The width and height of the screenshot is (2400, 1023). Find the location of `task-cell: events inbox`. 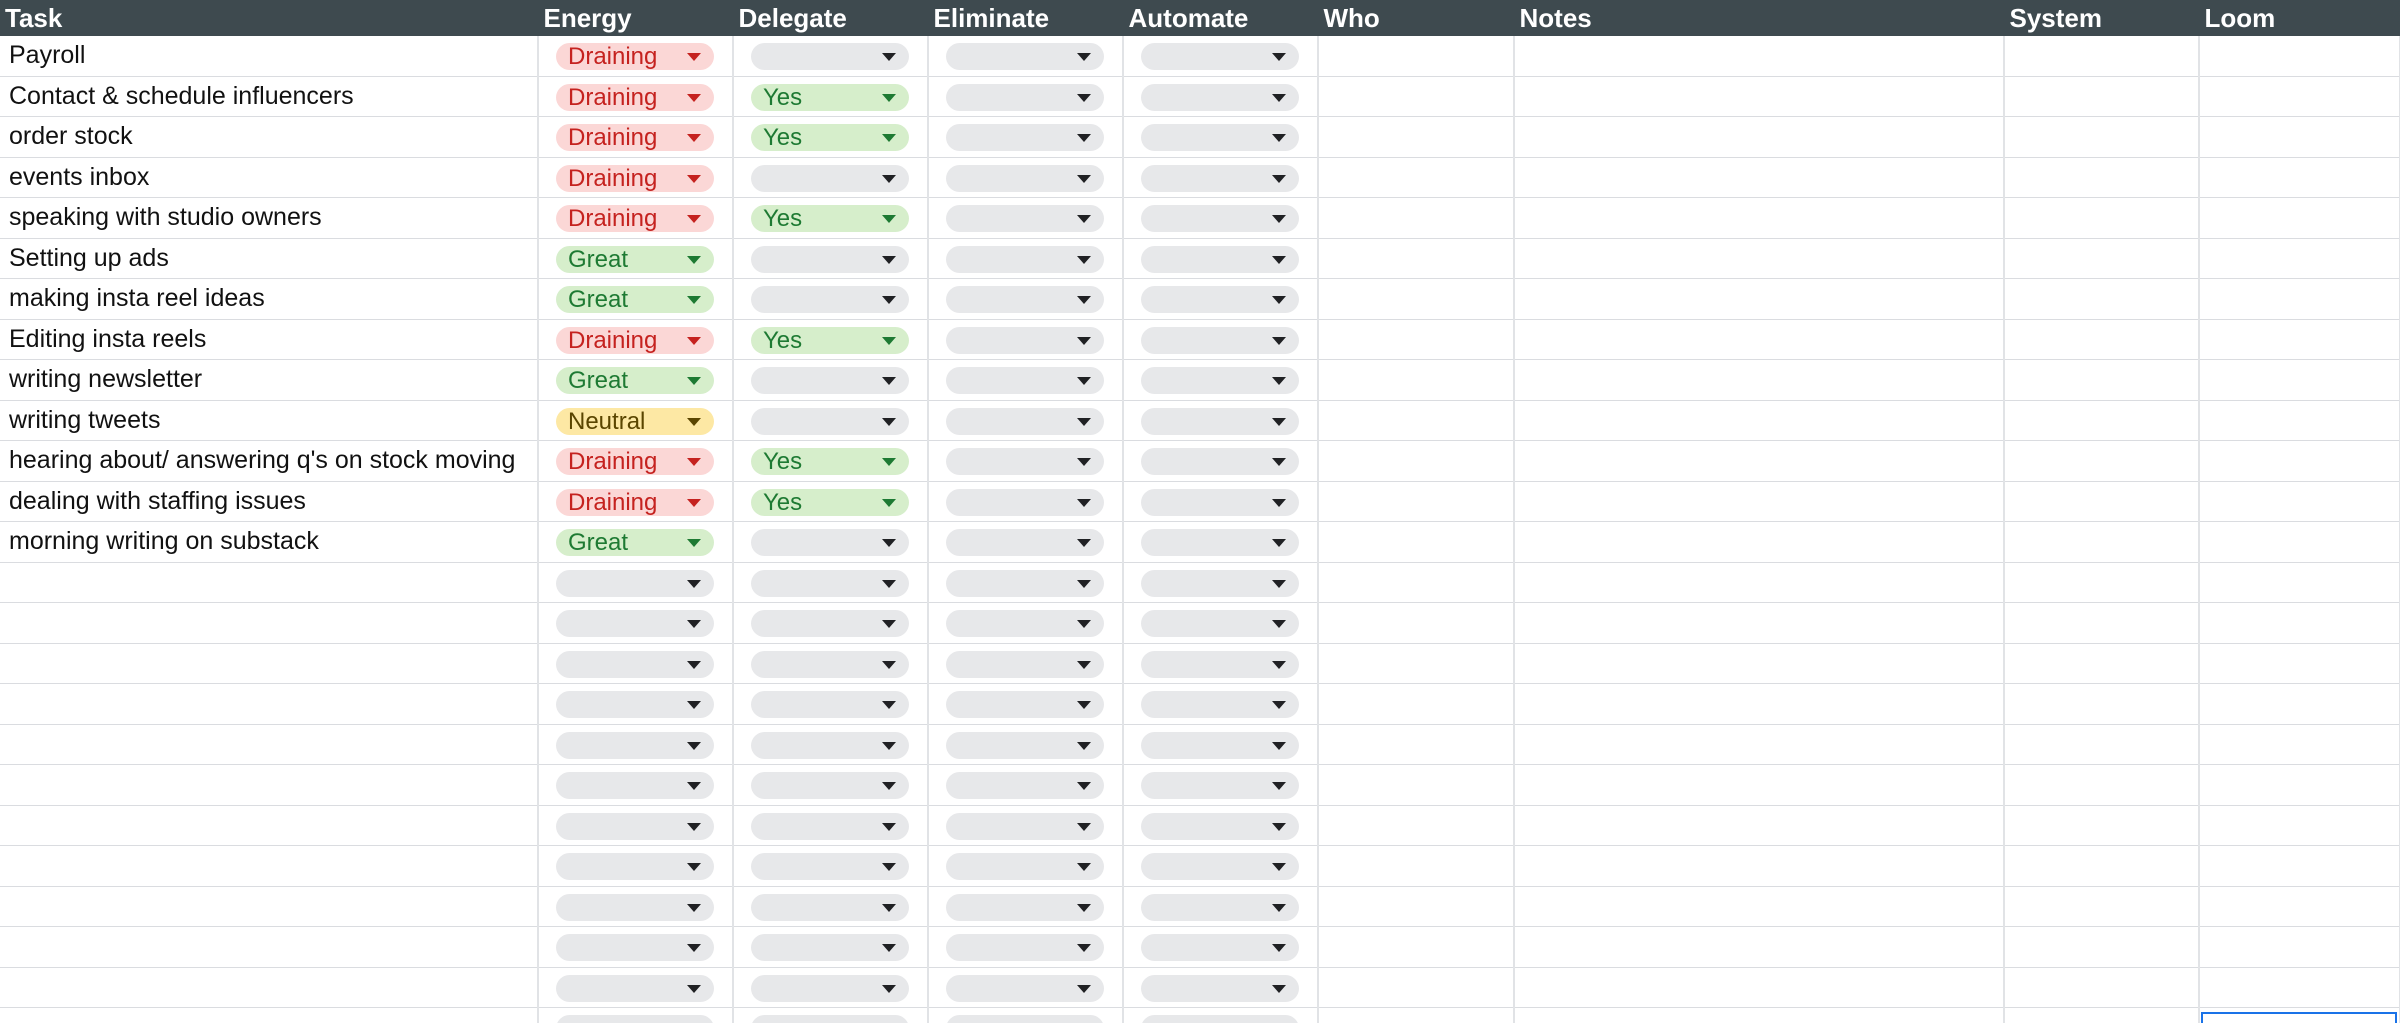

task-cell: events inbox is located at coordinates (269, 177).